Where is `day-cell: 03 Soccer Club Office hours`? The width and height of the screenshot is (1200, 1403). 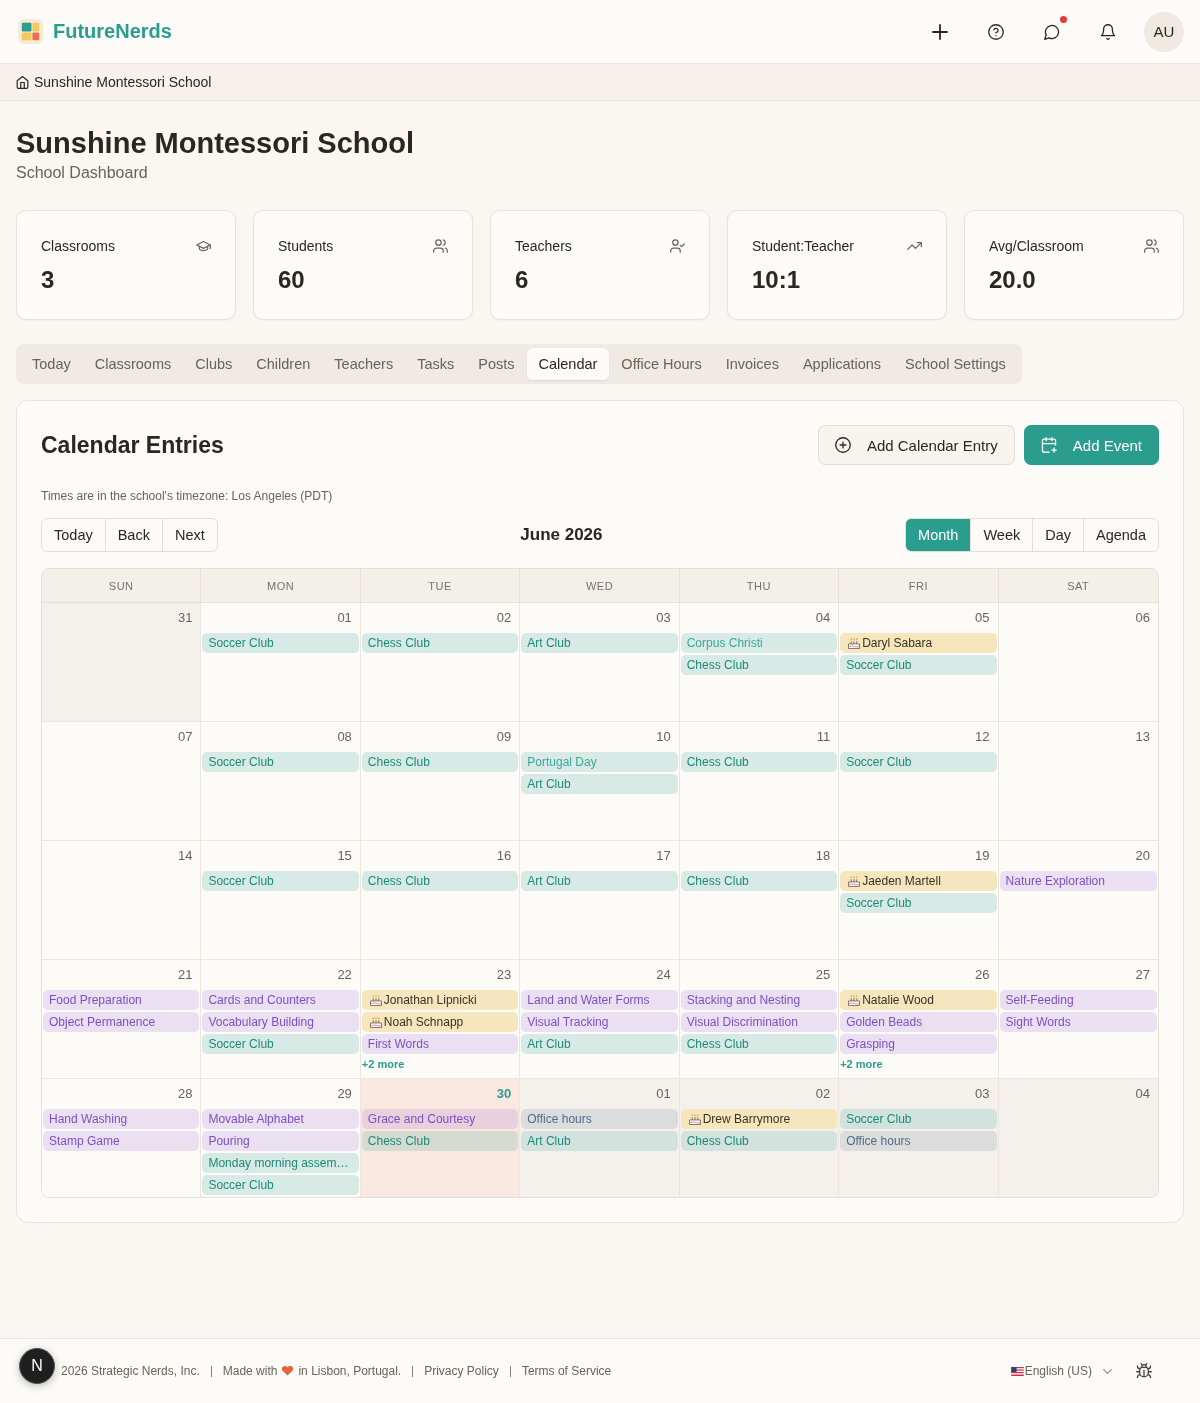 day-cell: 03 Soccer Club Office hours is located at coordinates (919, 1138).